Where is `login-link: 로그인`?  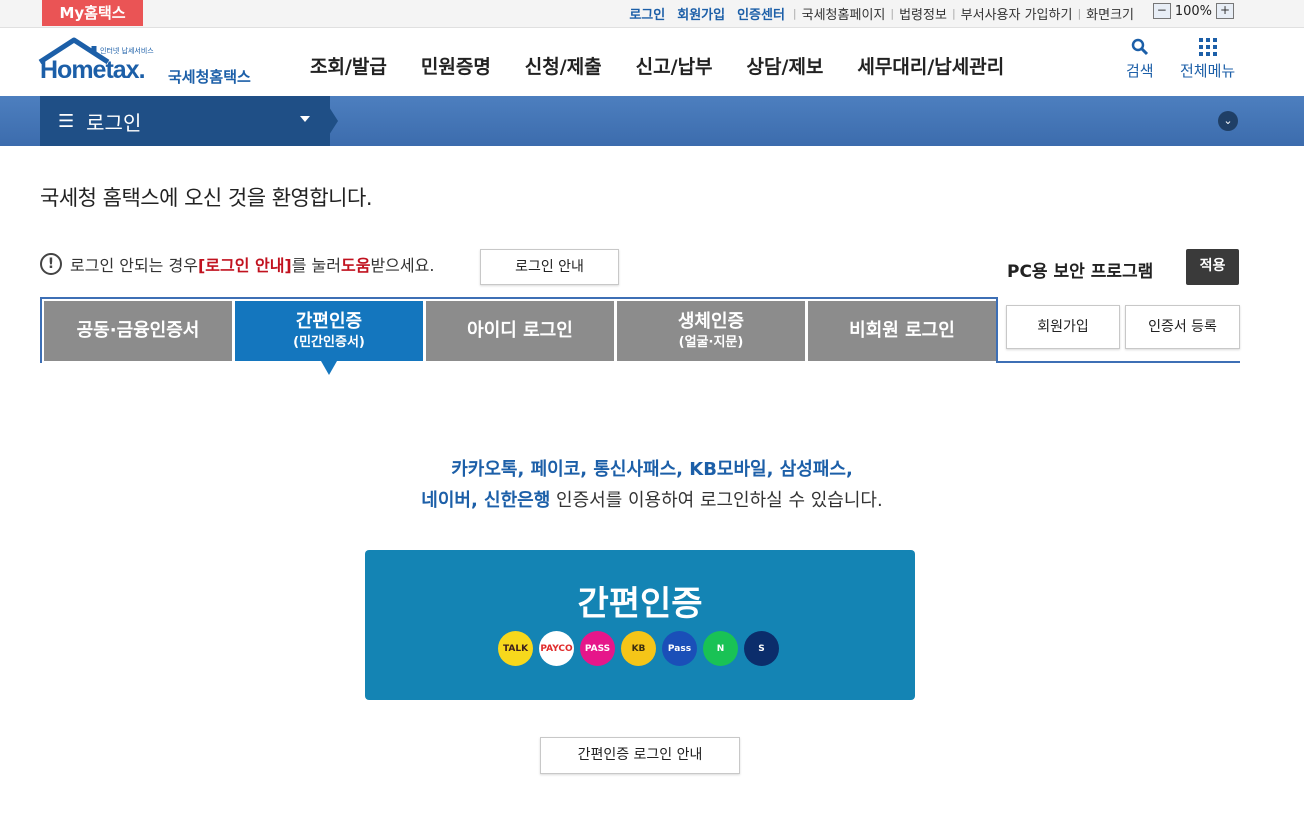
login-link: 로그인 is located at coordinates (647, 13).